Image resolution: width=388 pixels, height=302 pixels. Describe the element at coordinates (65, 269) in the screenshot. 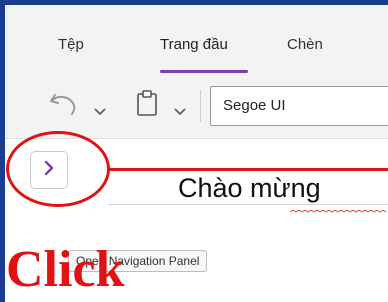

I see `click-annotation-label: Click` at that location.